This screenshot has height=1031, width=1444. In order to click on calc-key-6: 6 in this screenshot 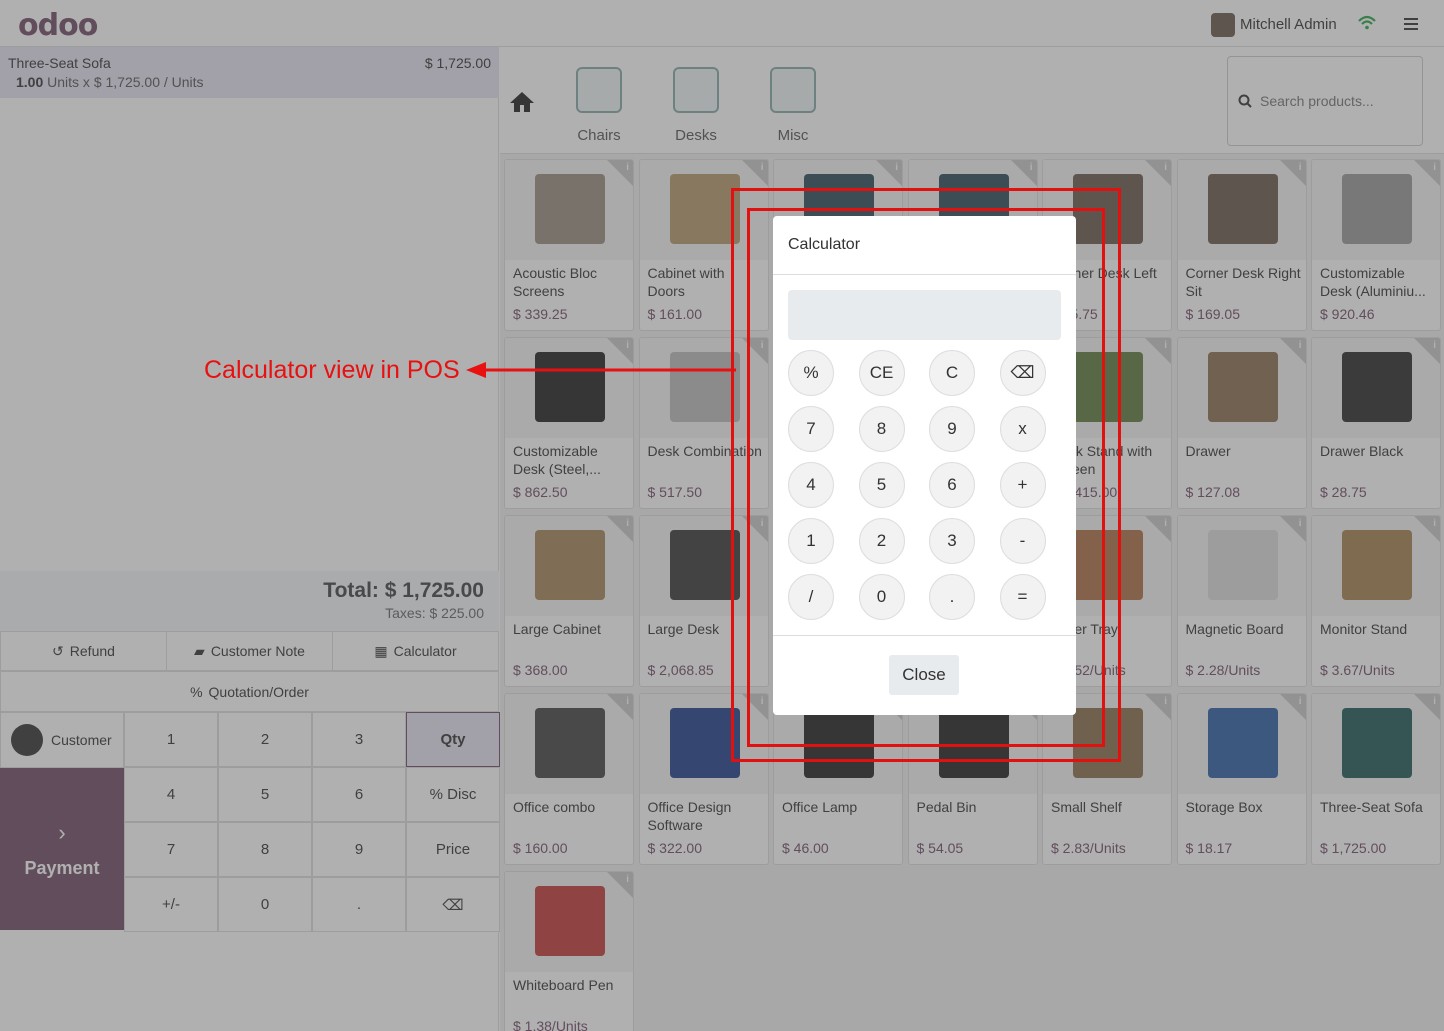, I will do `click(952, 485)`.